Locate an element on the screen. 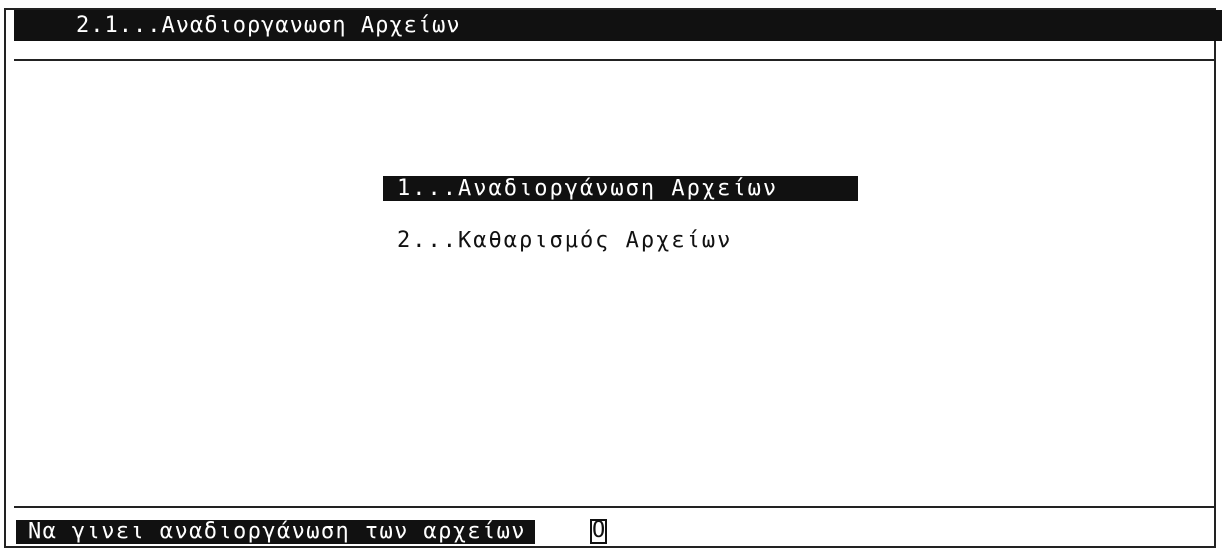 Image resolution: width=1222 pixels, height=553 pixels. confirmation-value: O is located at coordinates (599, 530).